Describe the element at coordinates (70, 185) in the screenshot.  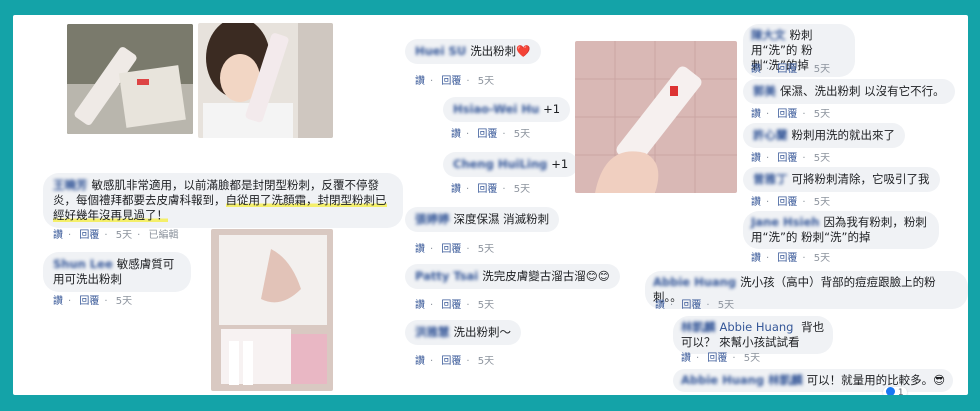
I see `commenter-name: 王曉芳` at that location.